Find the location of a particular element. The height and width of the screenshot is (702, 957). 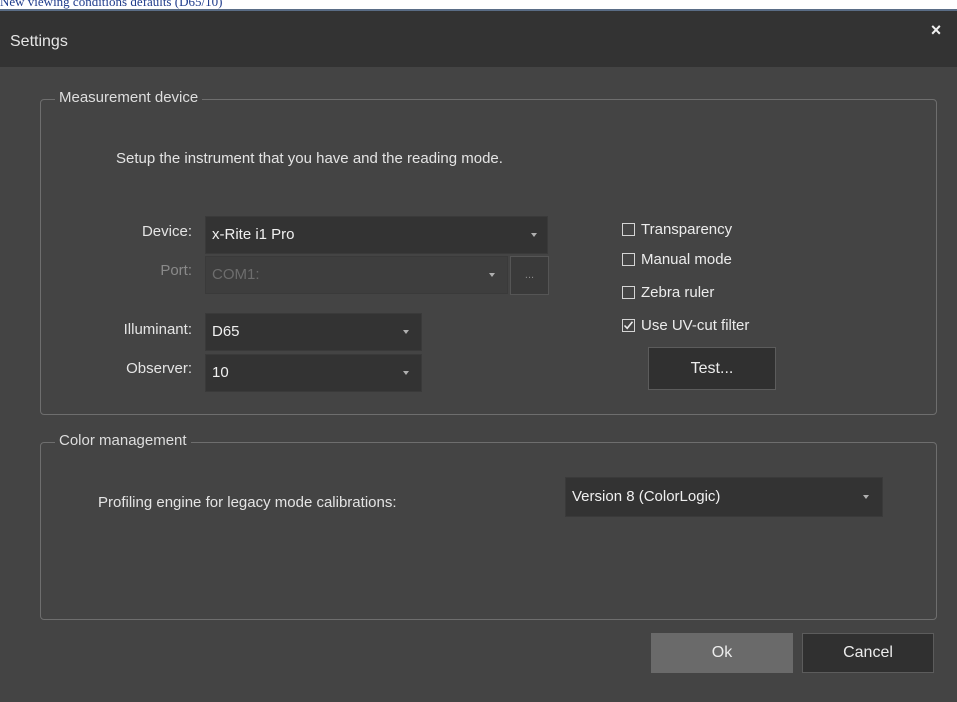

observer-select-value: 10 is located at coordinates (220, 372).